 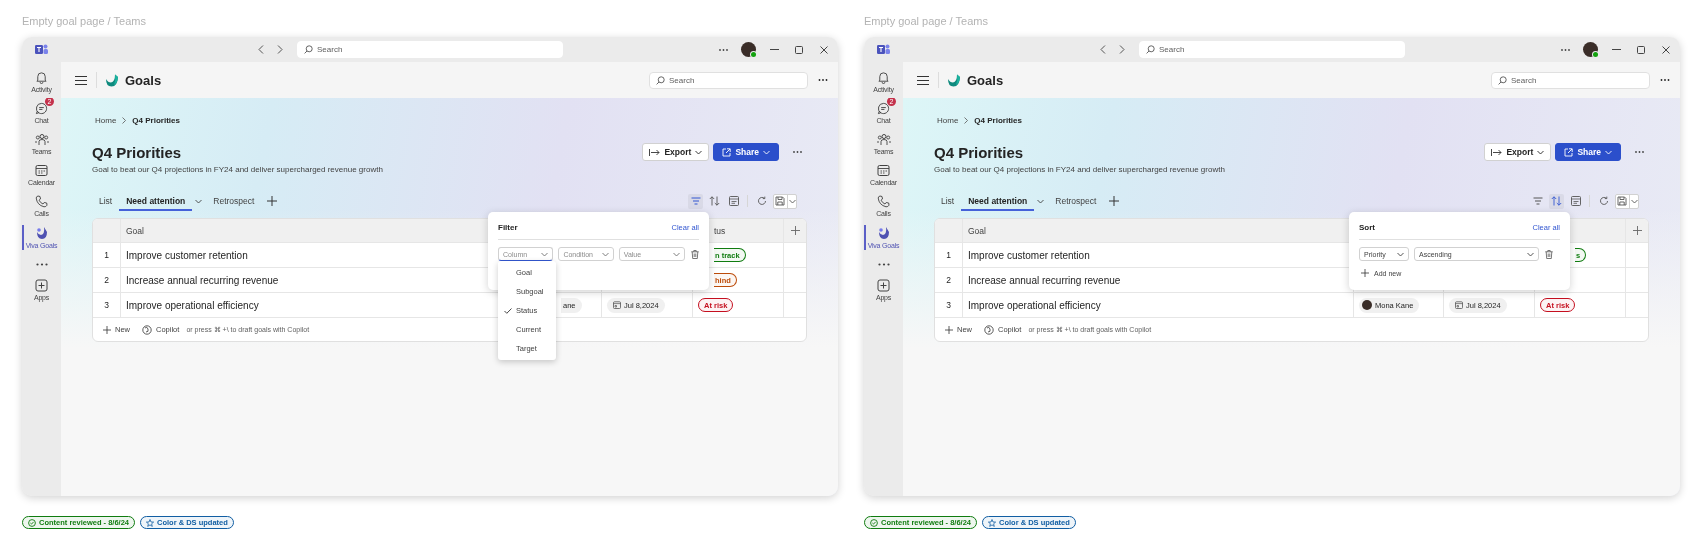 What do you see at coordinates (1367, 305) in the screenshot?
I see `avatar-icon` at bounding box center [1367, 305].